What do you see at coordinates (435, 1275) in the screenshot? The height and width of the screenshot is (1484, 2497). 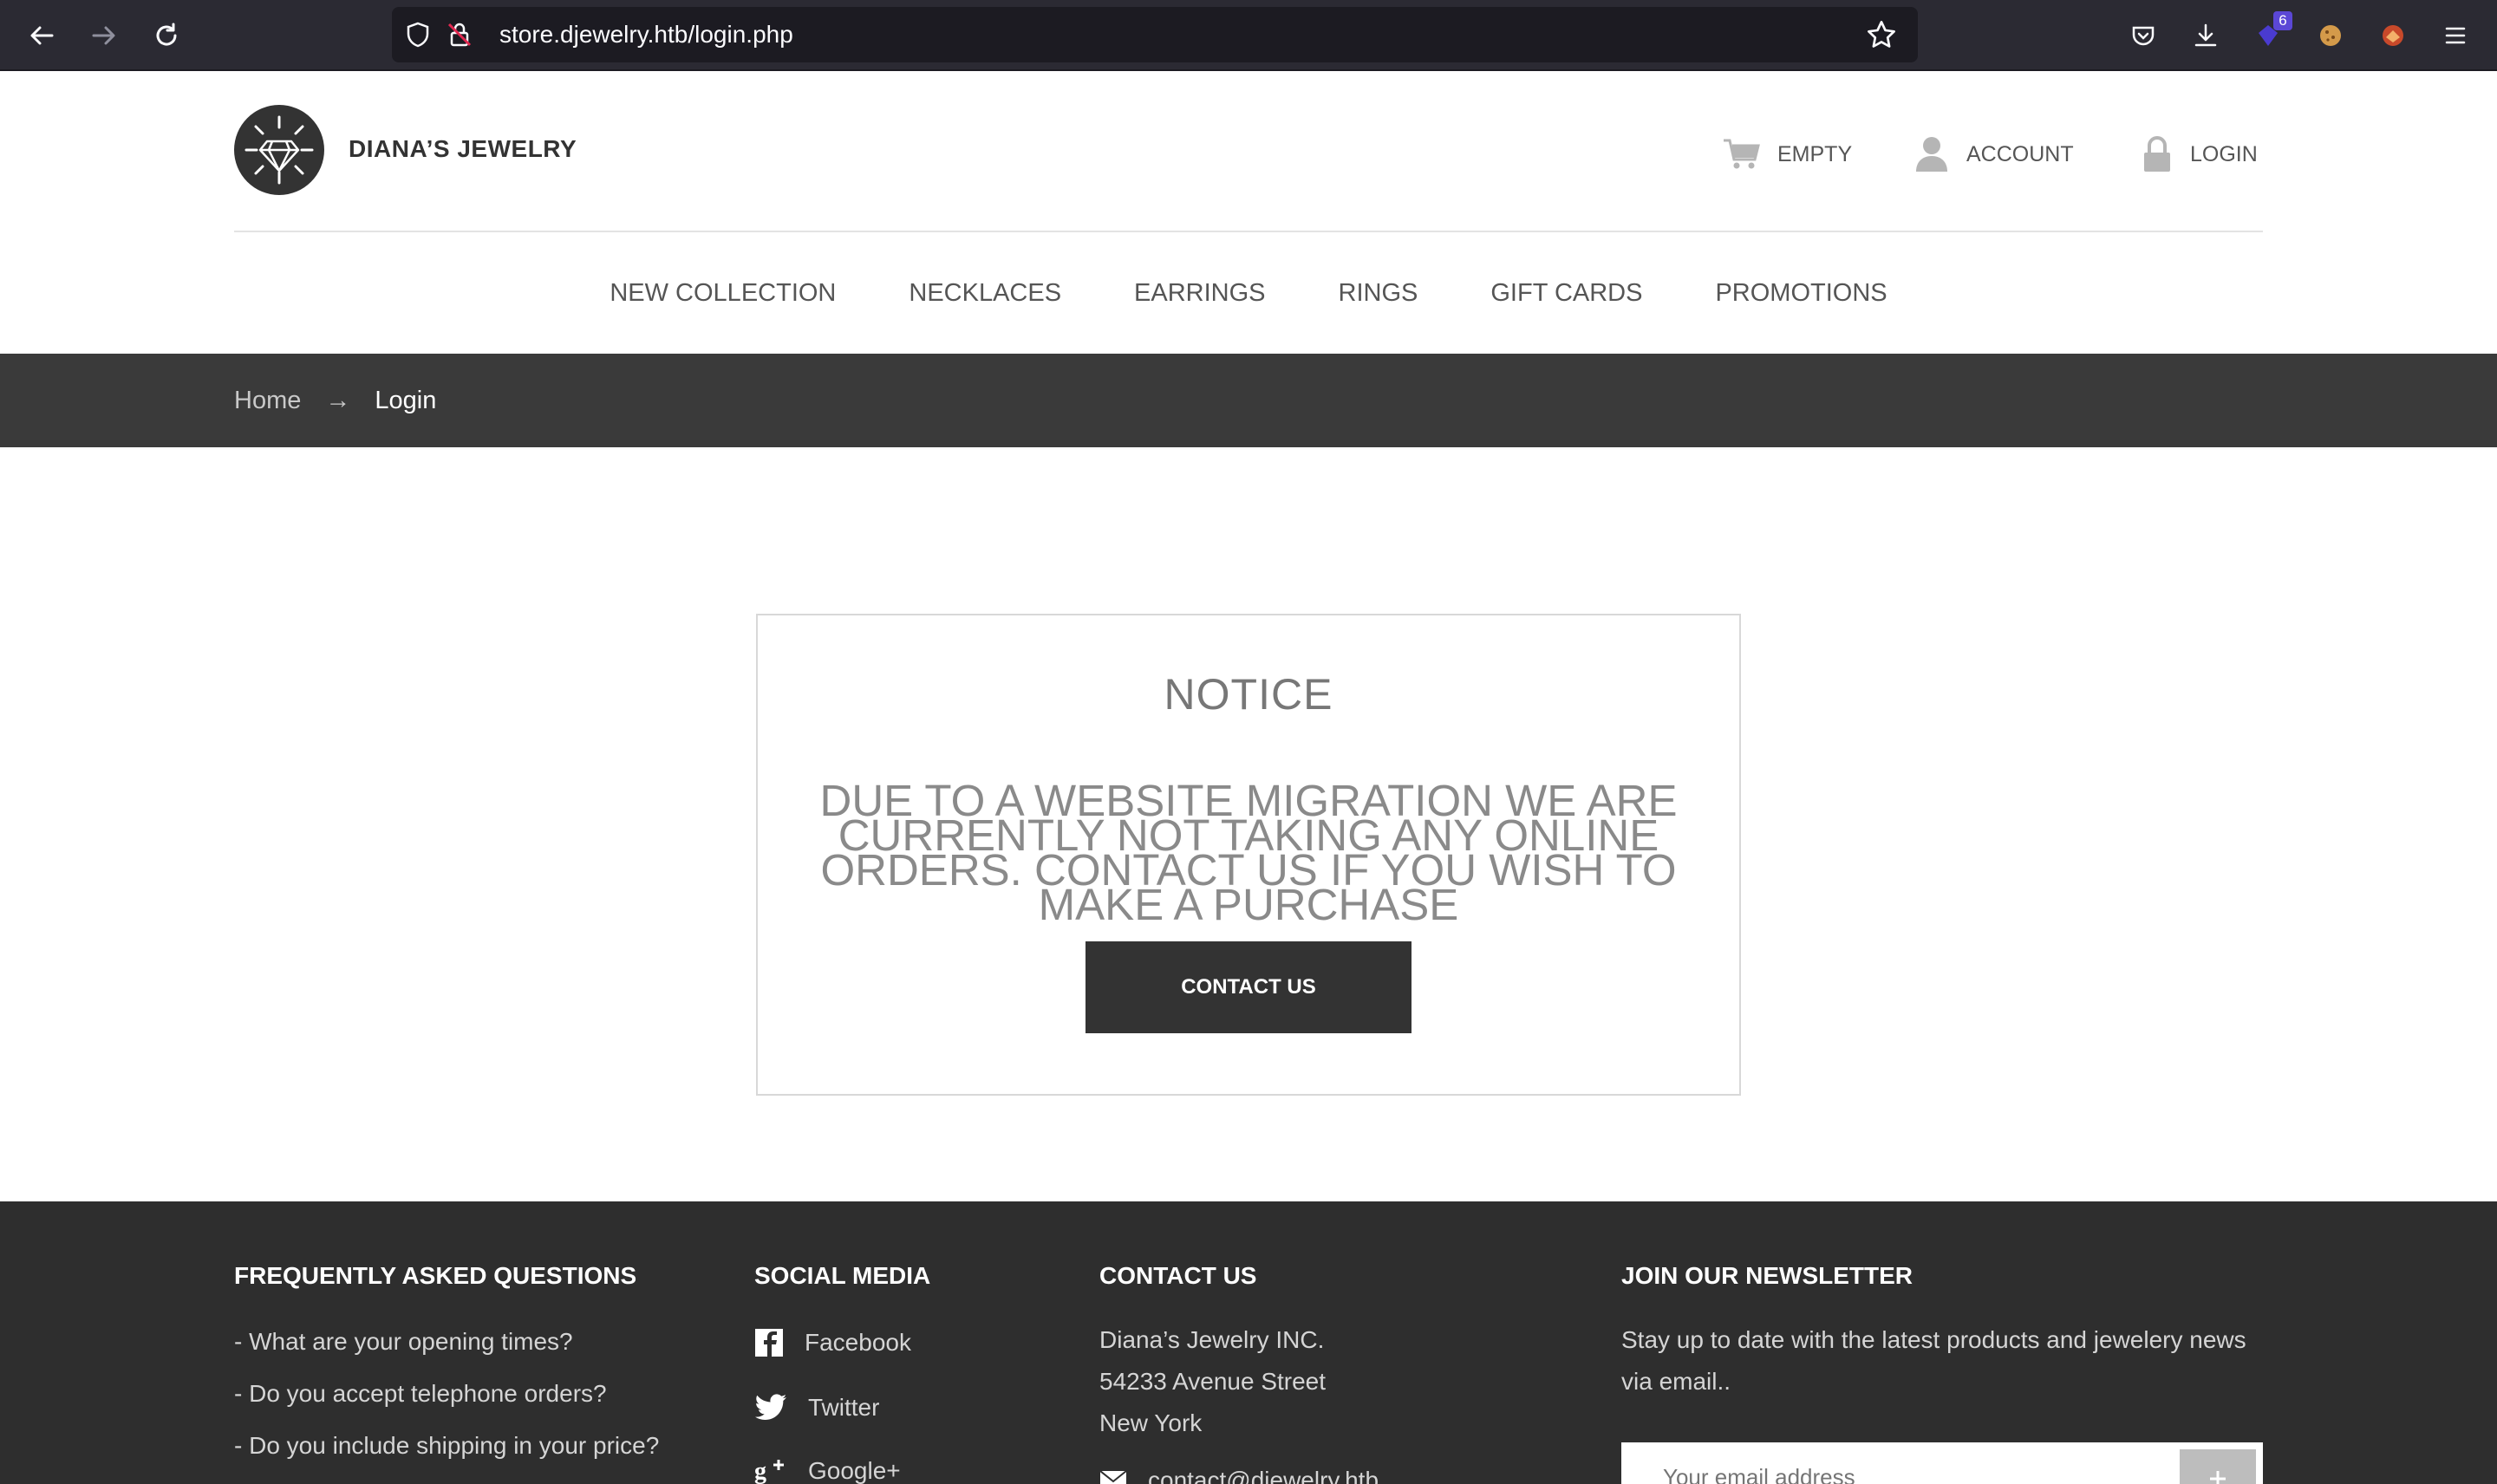 I see `faq-heading: FREQUENTLY ASKED QUESTIONS` at bounding box center [435, 1275].